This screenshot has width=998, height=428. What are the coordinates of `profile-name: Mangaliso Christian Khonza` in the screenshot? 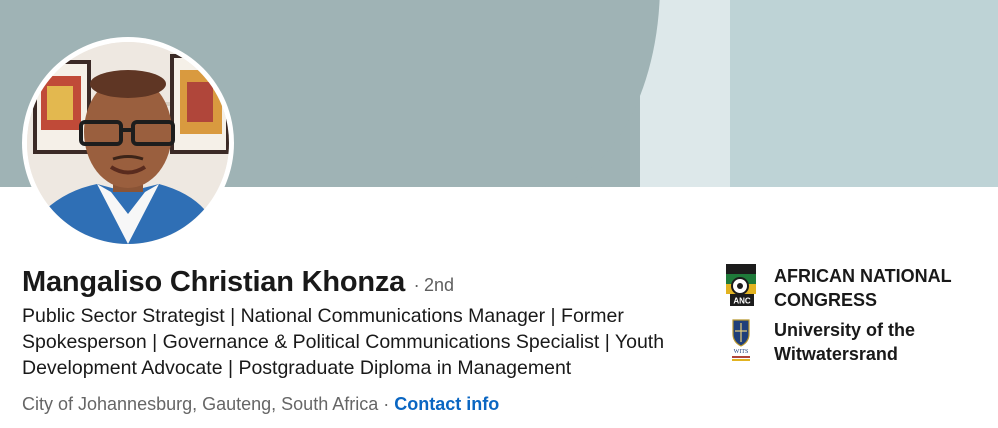 It's located at (214, 282).